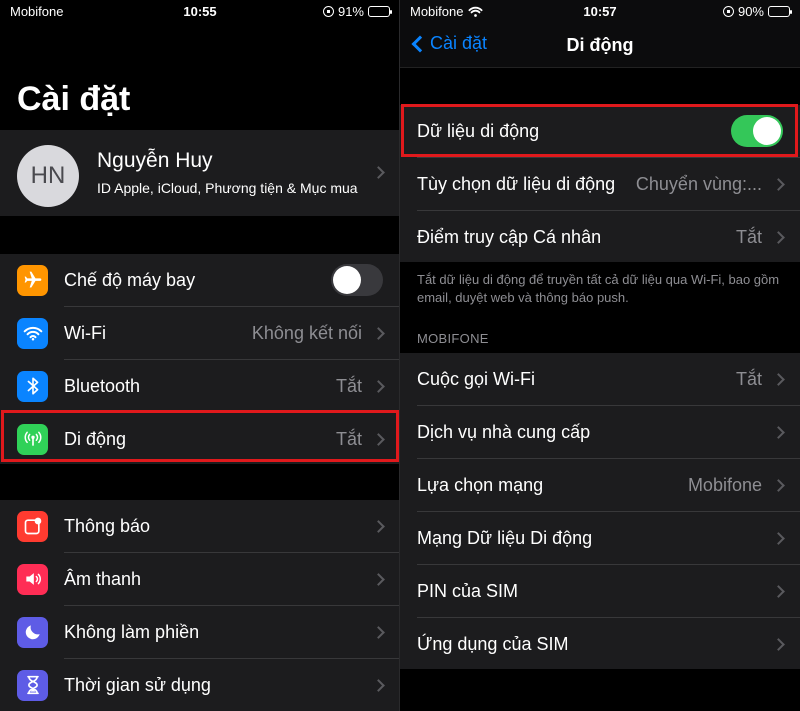 The height and width of the screenshot is (711, 800). Describe the element at coordinates (600, 432) in the screenshot. I see `carrier-services-row: Dịch vụ nhà cung cấp` at that location.